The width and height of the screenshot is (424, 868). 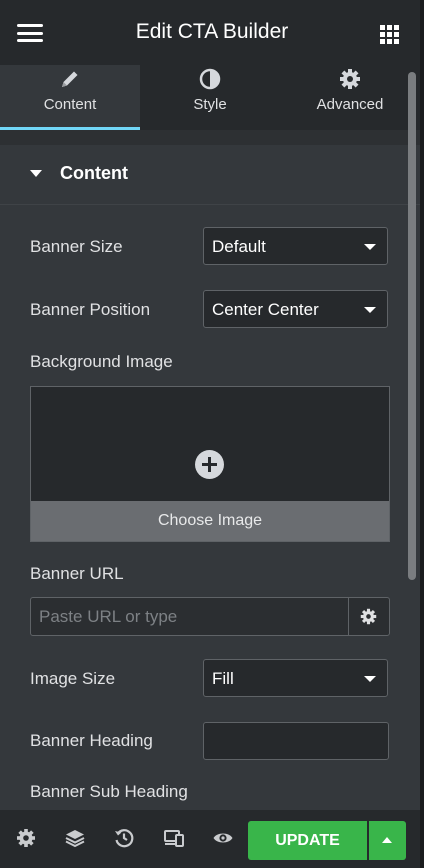 I want to click on add-image-icon, so click(x=209, y=464).